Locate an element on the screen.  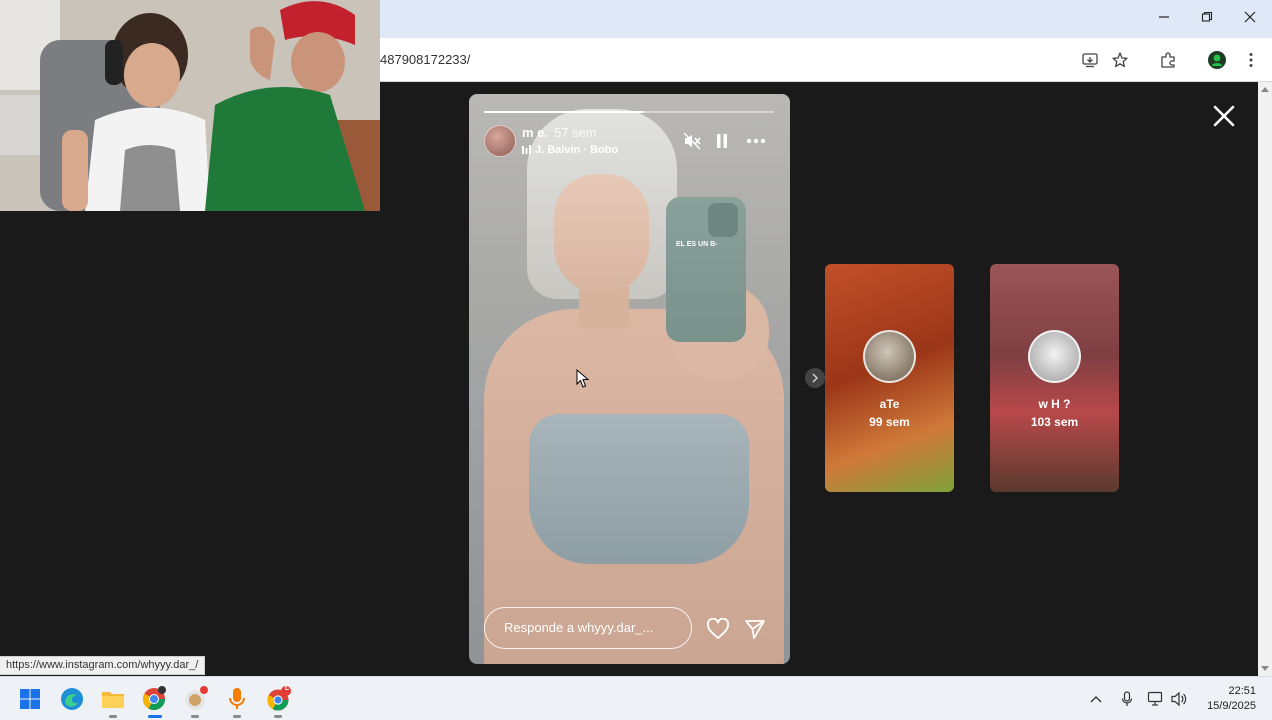
microphone-app-icon is located at coordinates (237, 699).